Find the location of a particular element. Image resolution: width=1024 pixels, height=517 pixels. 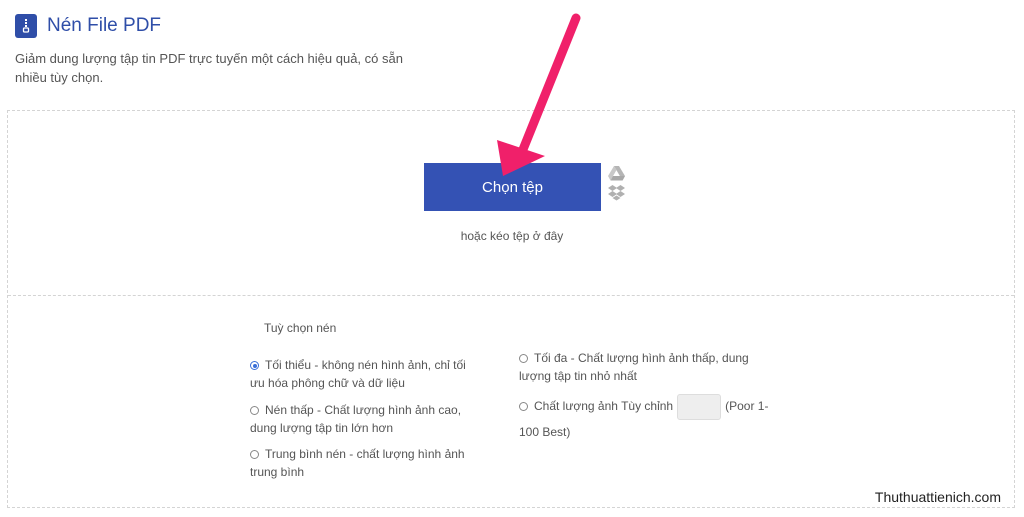

radio-maximum is located at coordinates (523, 358).